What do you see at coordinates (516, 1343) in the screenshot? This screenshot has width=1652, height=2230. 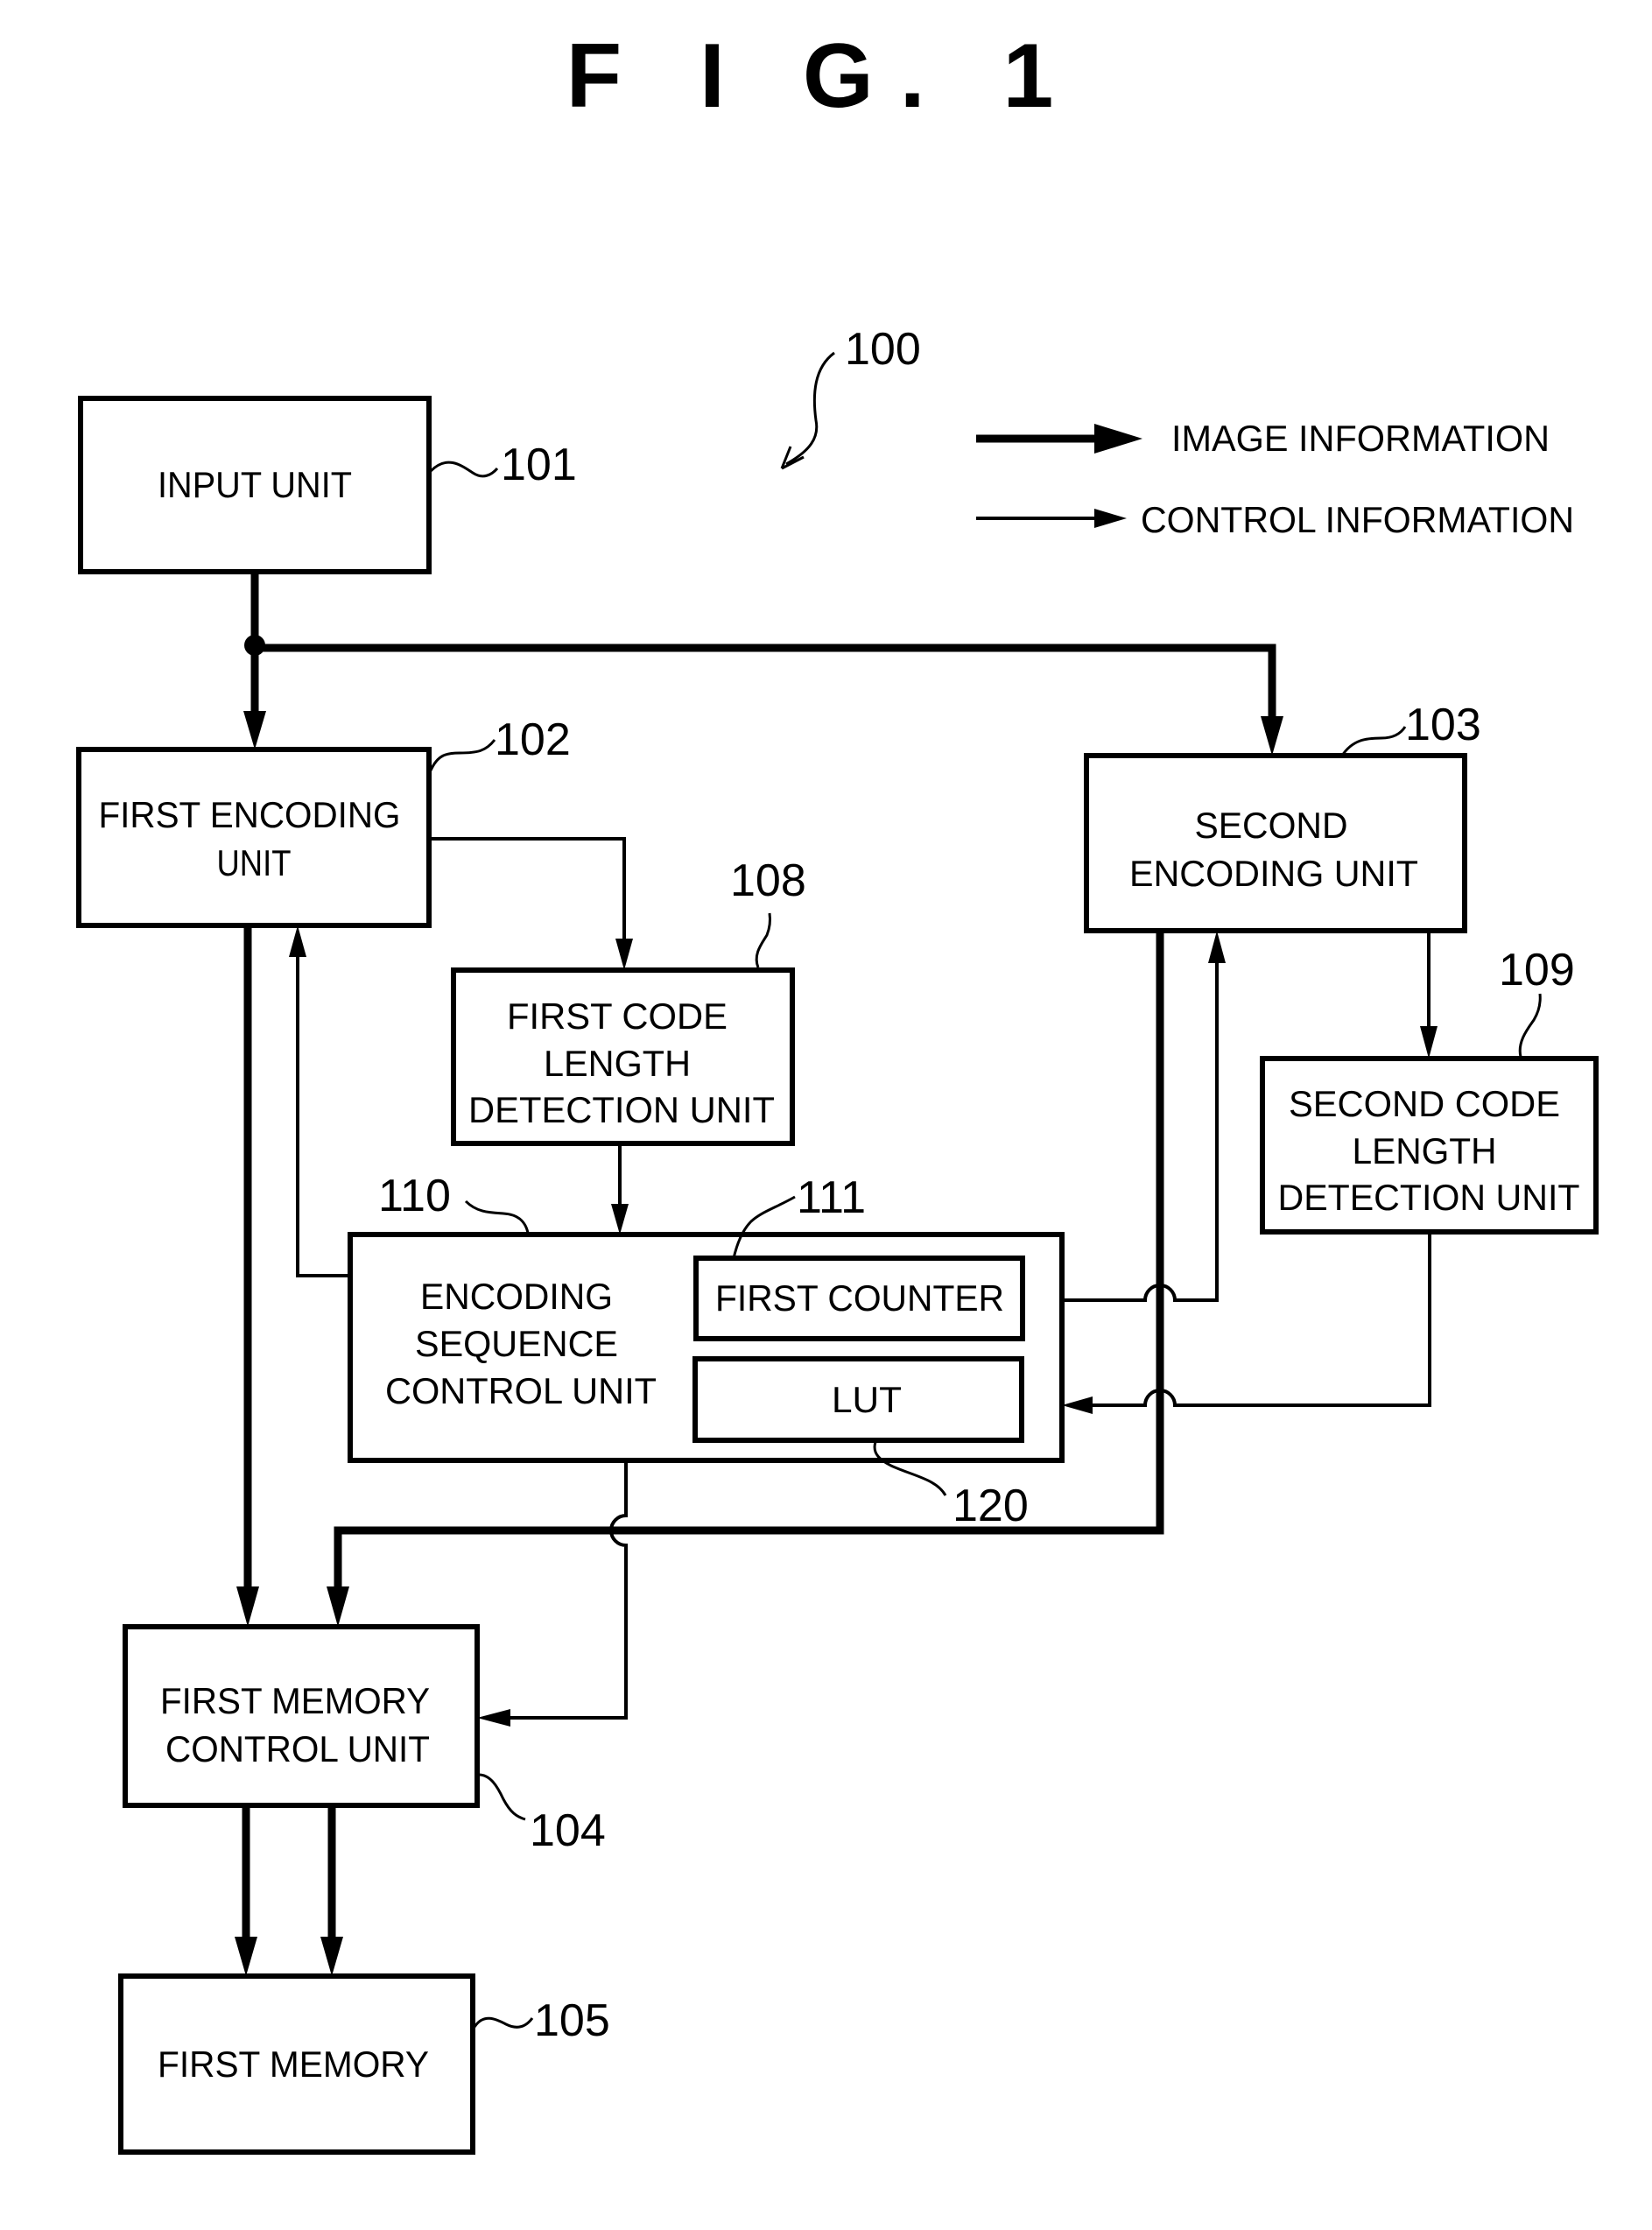 I see `escu-label-line2: SEQUENCE` at bounding box center [516, 1343].